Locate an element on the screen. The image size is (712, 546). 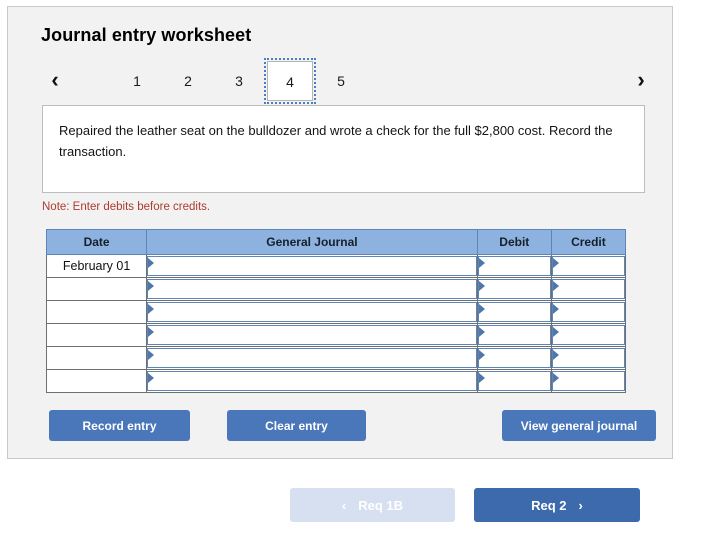
requirement-navigation: ‹ Req 1B Req 2 › is located at coordinates (356, 506).